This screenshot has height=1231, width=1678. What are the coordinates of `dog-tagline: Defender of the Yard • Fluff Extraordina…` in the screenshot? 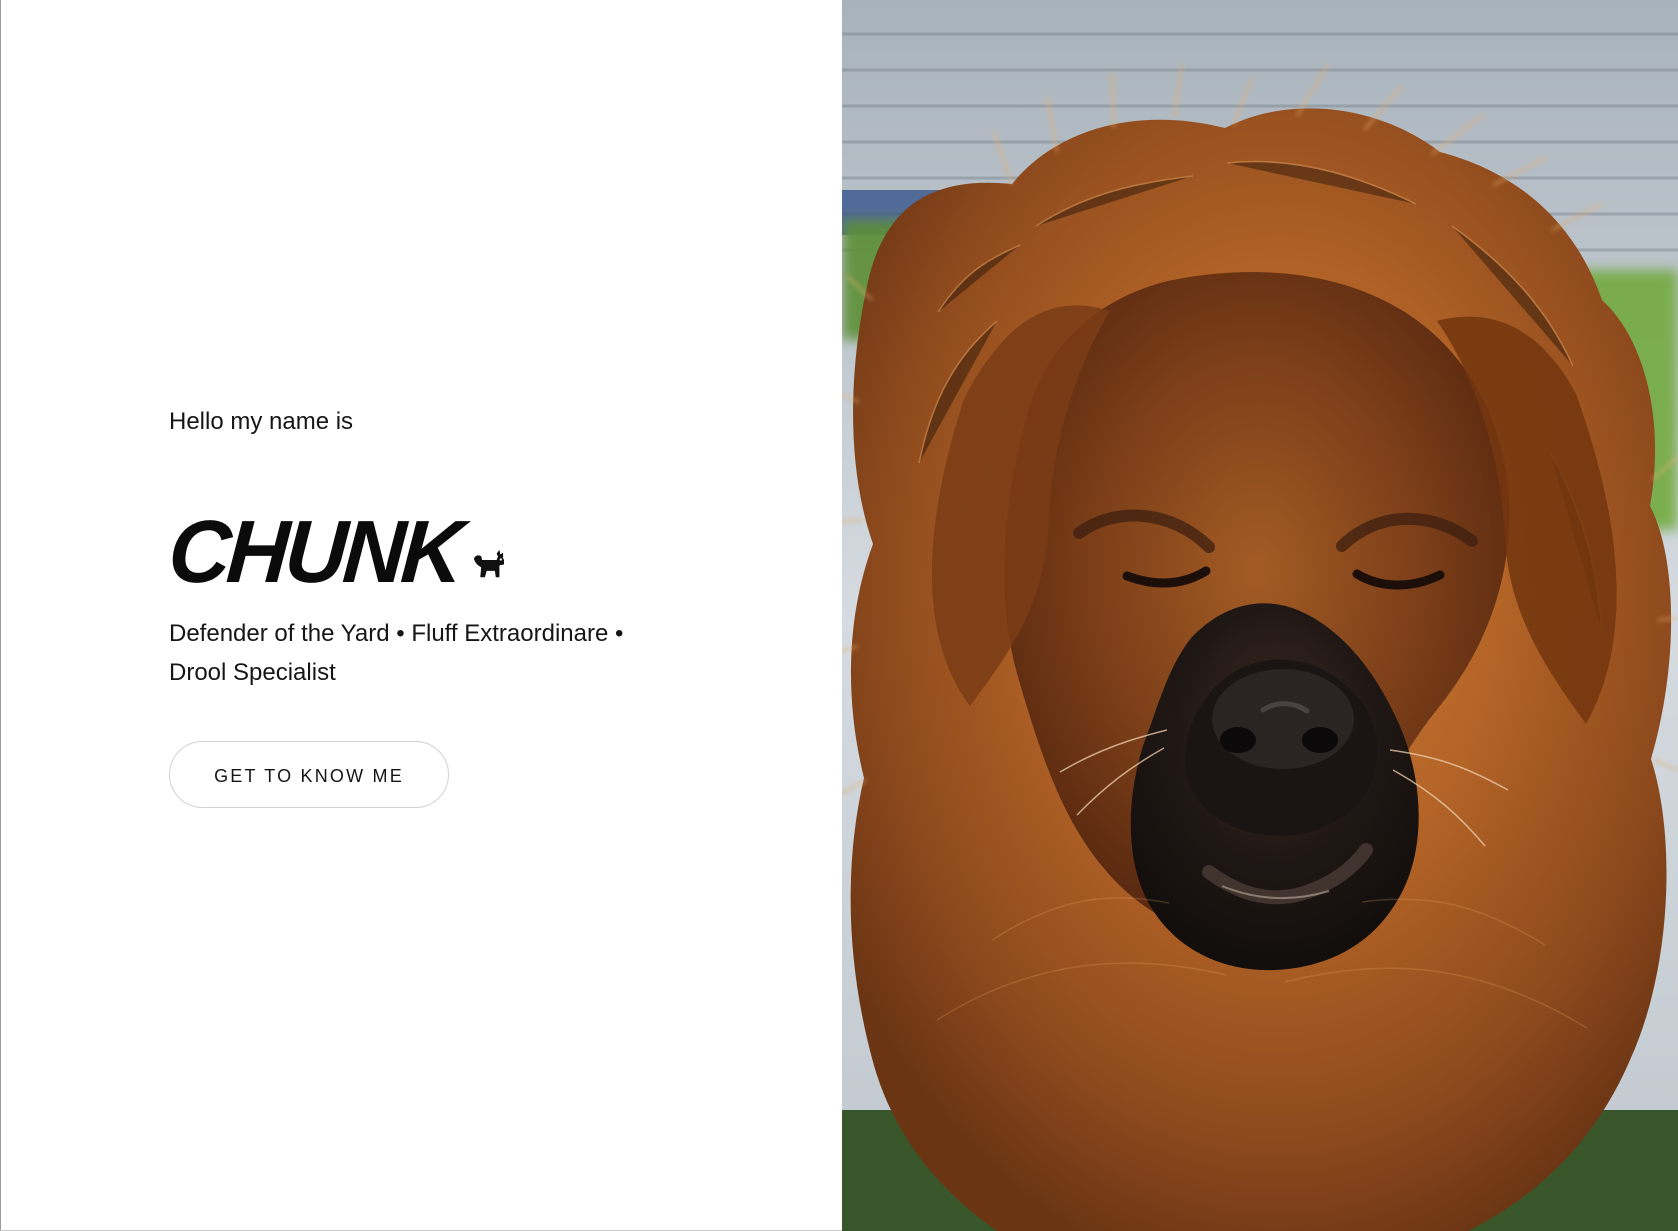 It's located at (396, 653).